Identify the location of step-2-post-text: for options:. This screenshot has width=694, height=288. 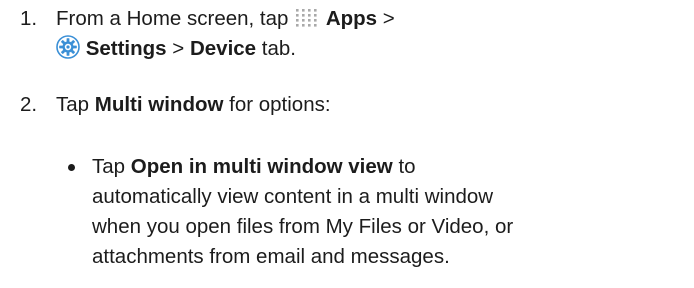
(280, 104).